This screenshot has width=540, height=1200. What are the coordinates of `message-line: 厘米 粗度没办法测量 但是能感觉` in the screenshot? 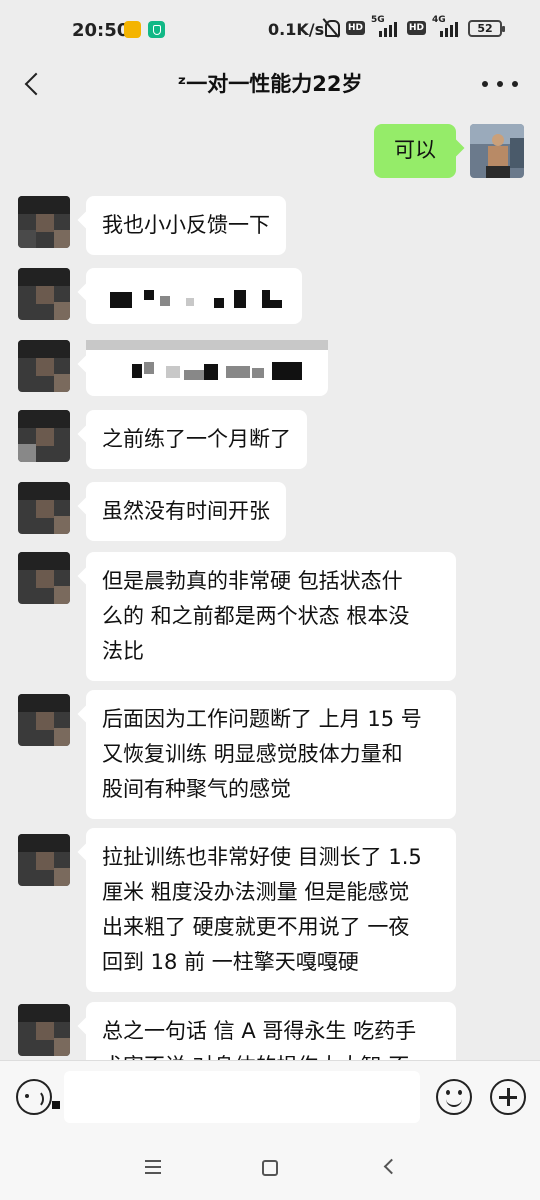 It's located at (256, 892).